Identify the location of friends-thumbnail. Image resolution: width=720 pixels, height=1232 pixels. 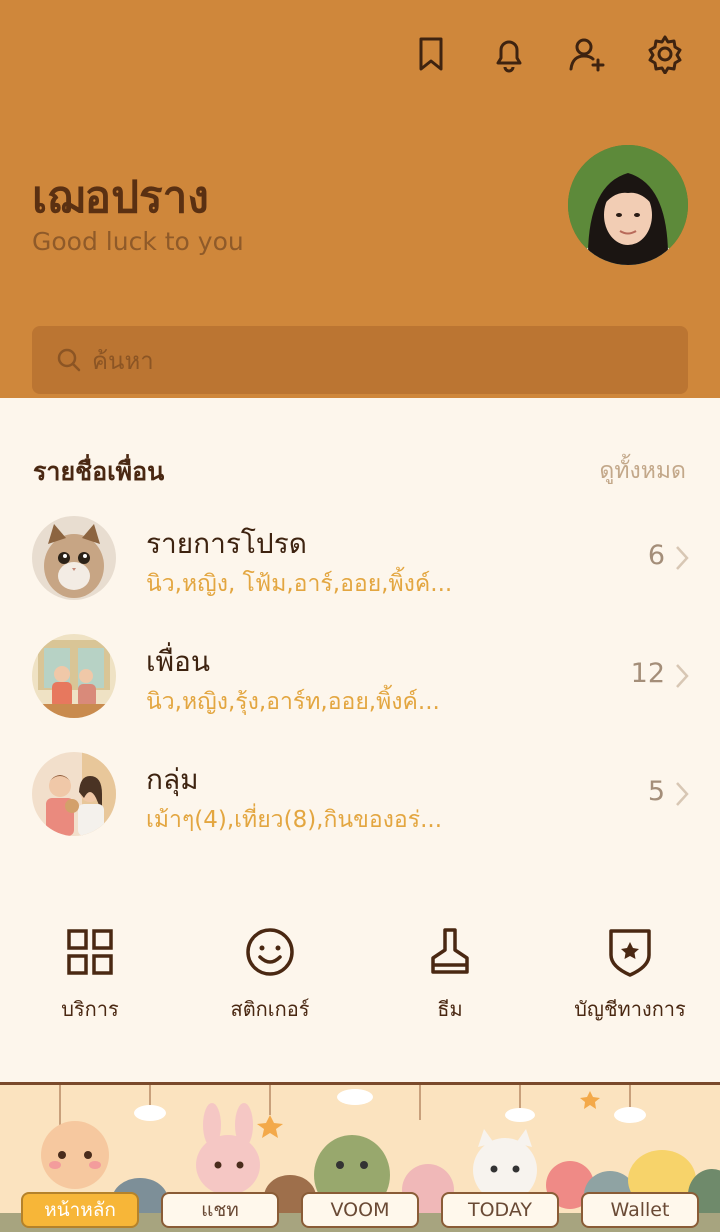
(74, 676).